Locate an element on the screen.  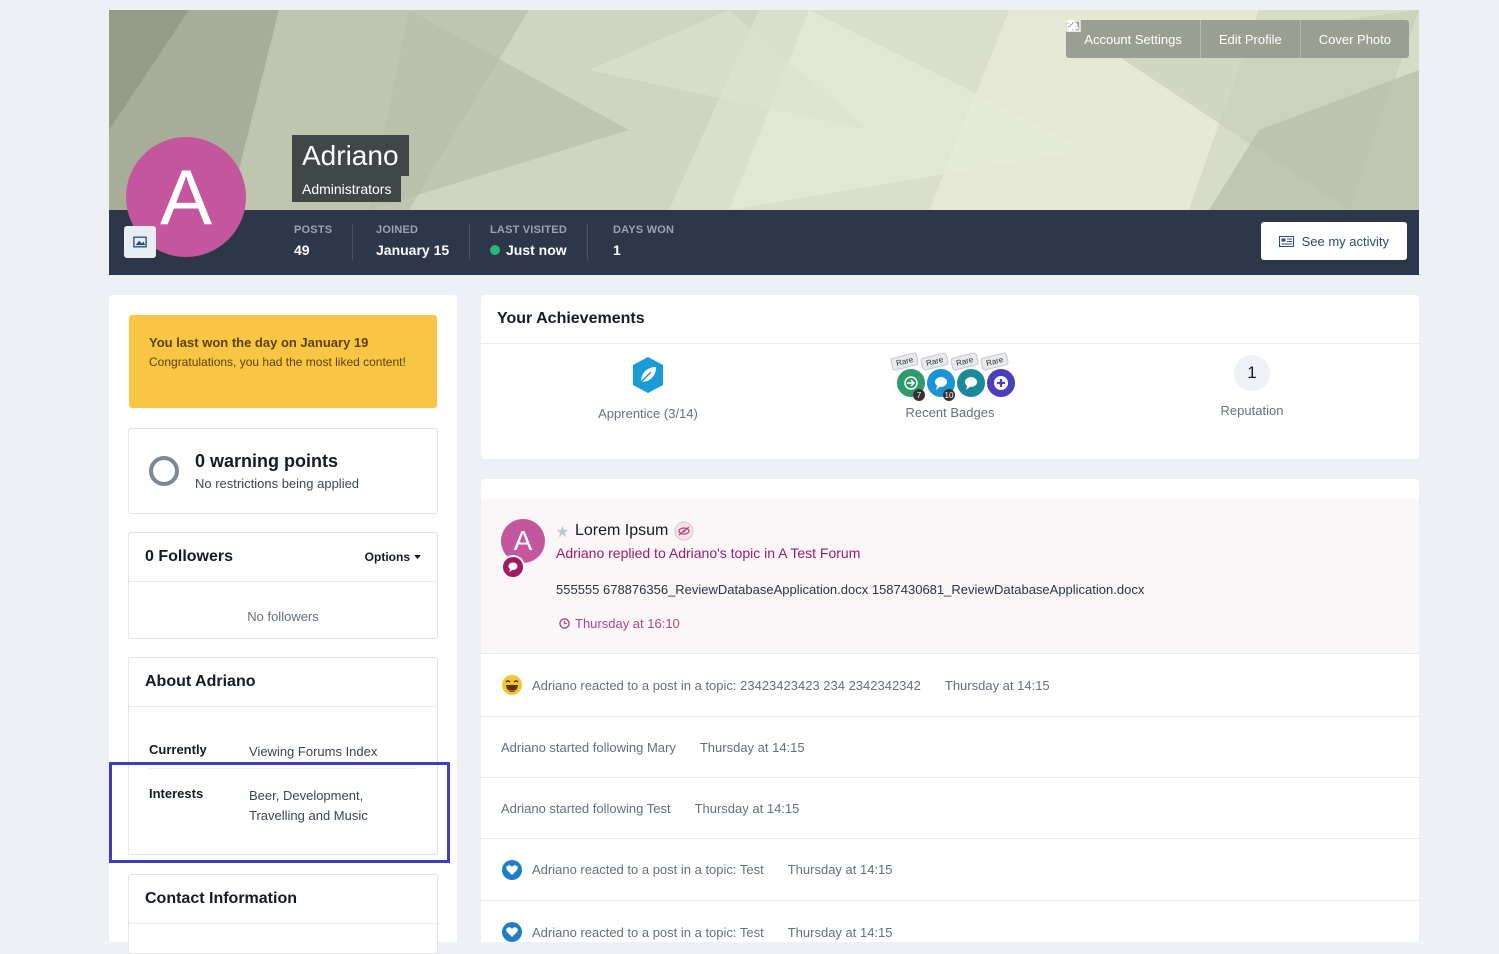
about-value-currently: Viewing Forums Index is located at coordinates (313, 751).